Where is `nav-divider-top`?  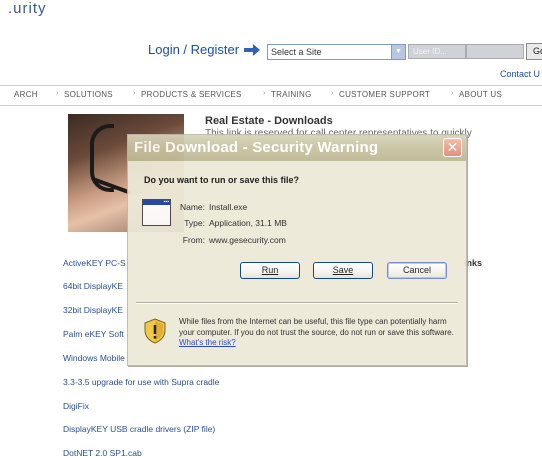
nav-divider-top is located at coordinates (271, 85).